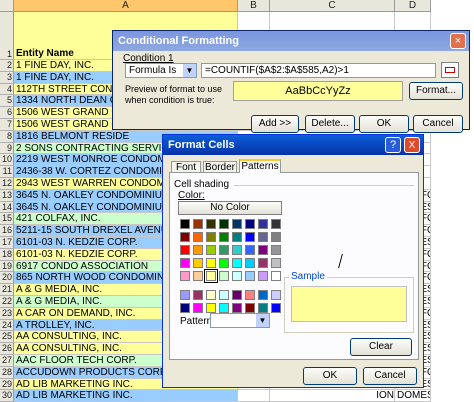  Describe the element at coordinates (7, 148) in the screenshot. I see `row-header: 9` at that location.